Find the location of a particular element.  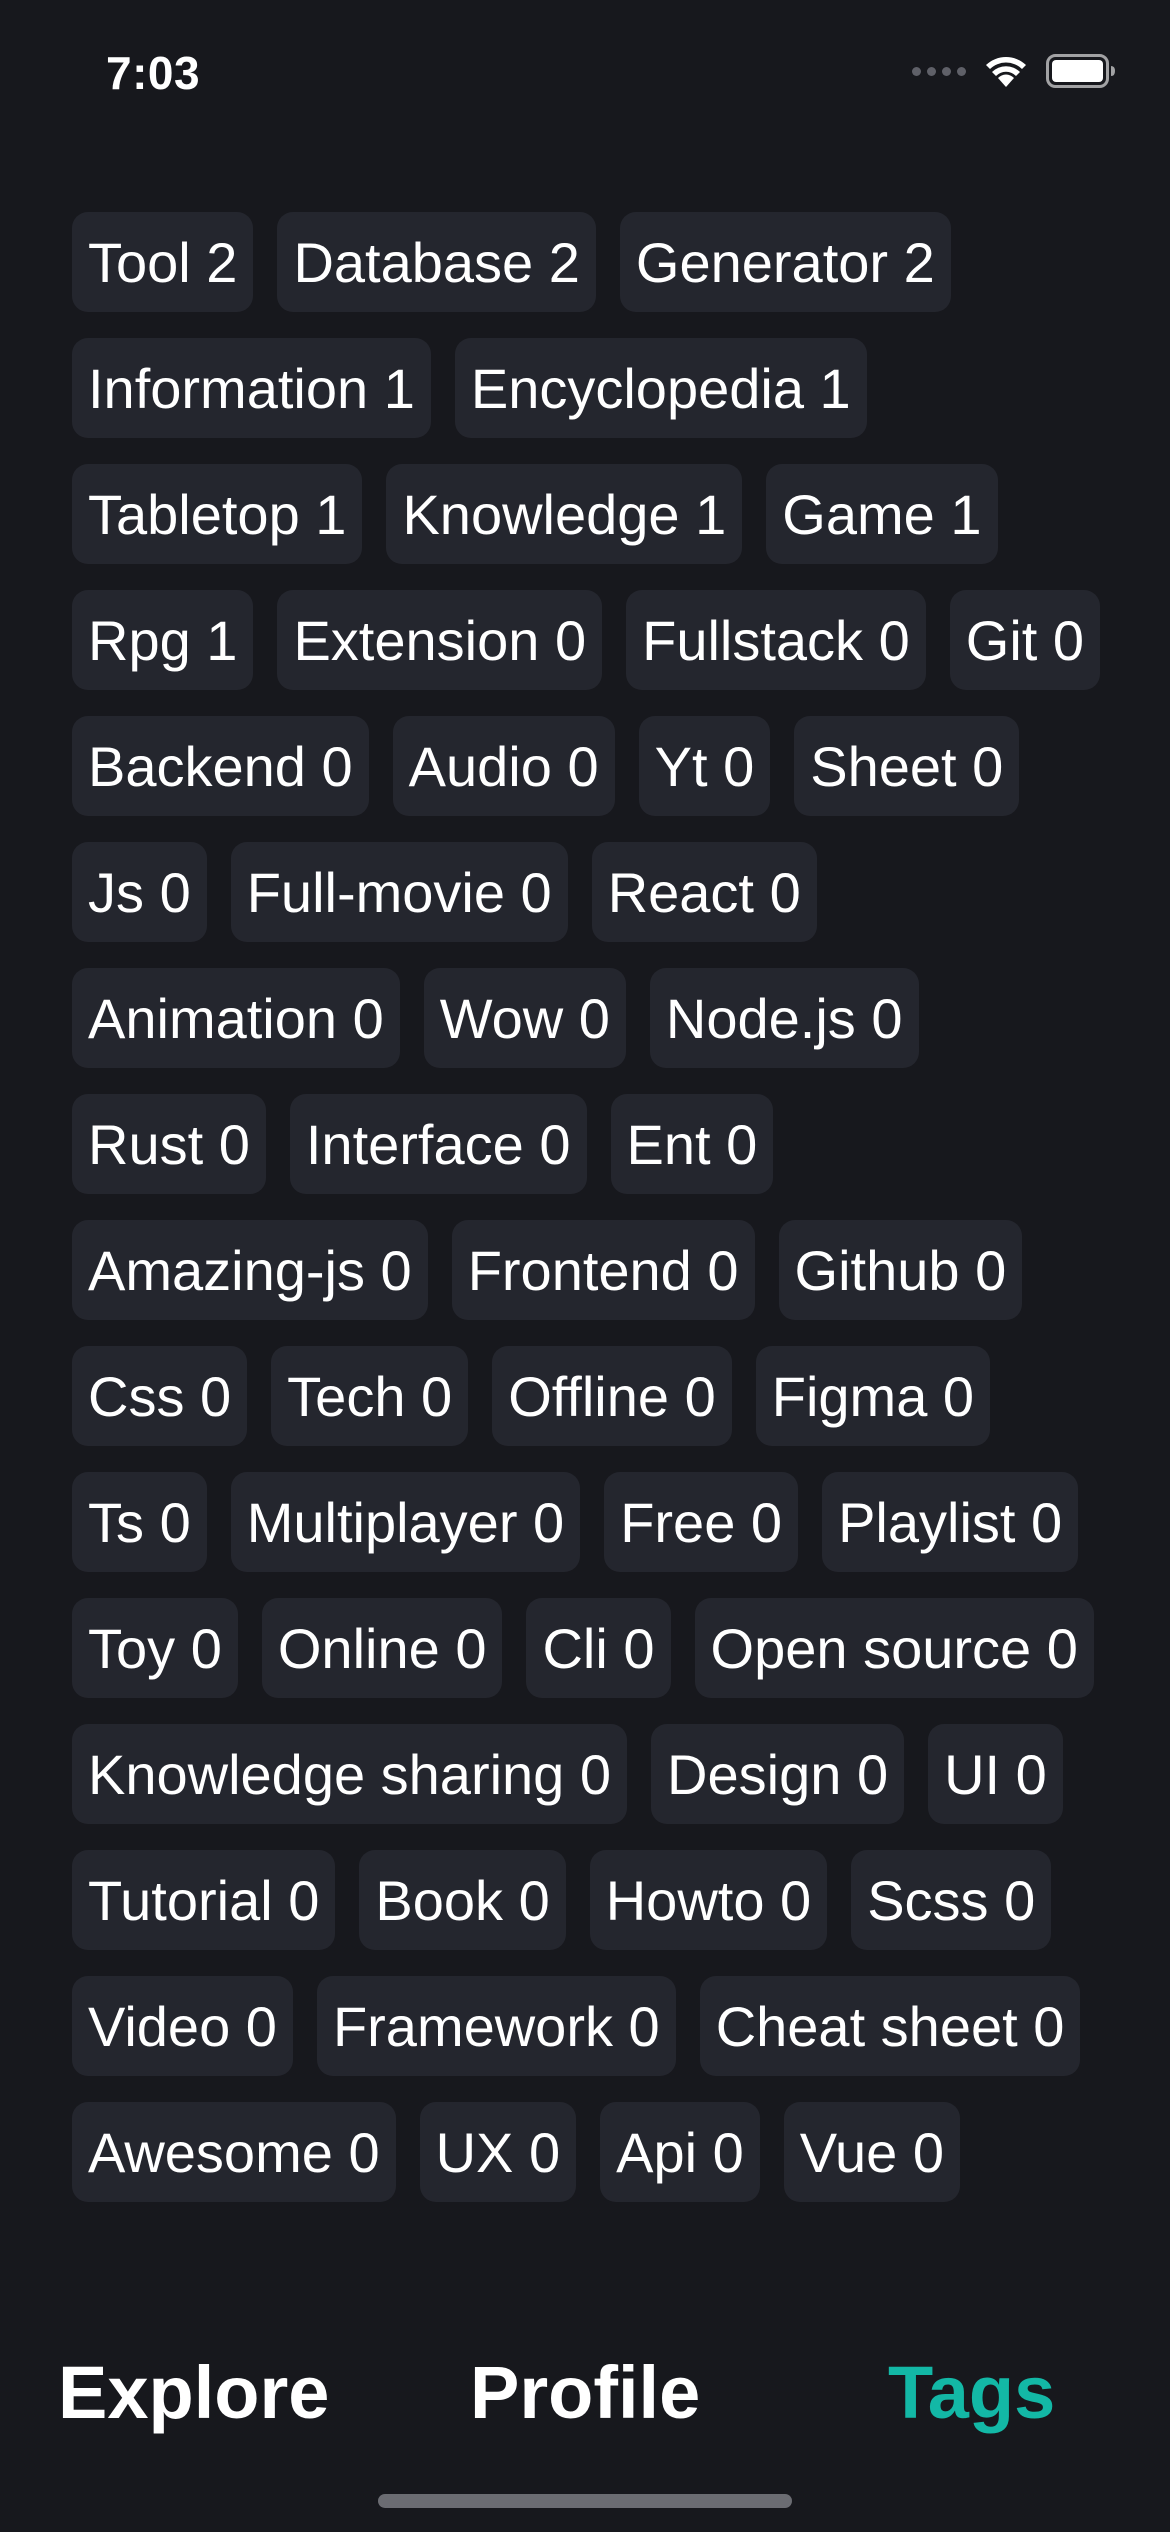

status-time: 7:03 is located at coordinates (153, 73).